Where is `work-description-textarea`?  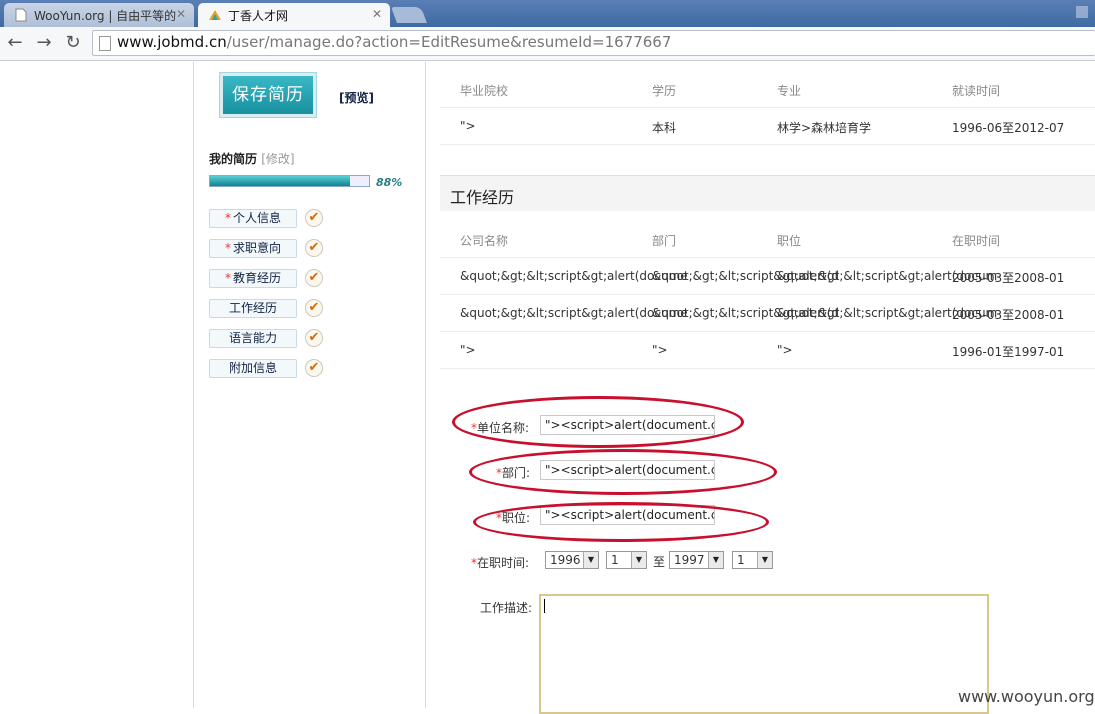 work-description-textarea is located at coordinates (764, 654).